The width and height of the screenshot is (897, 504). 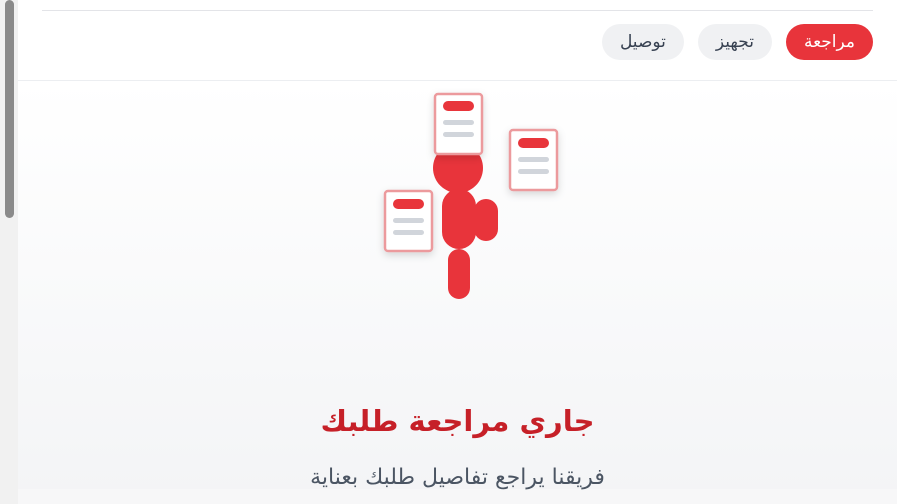 I want to click on status-tabs: مراجعة تجهيز توصيل, so click(x=737, y=42).